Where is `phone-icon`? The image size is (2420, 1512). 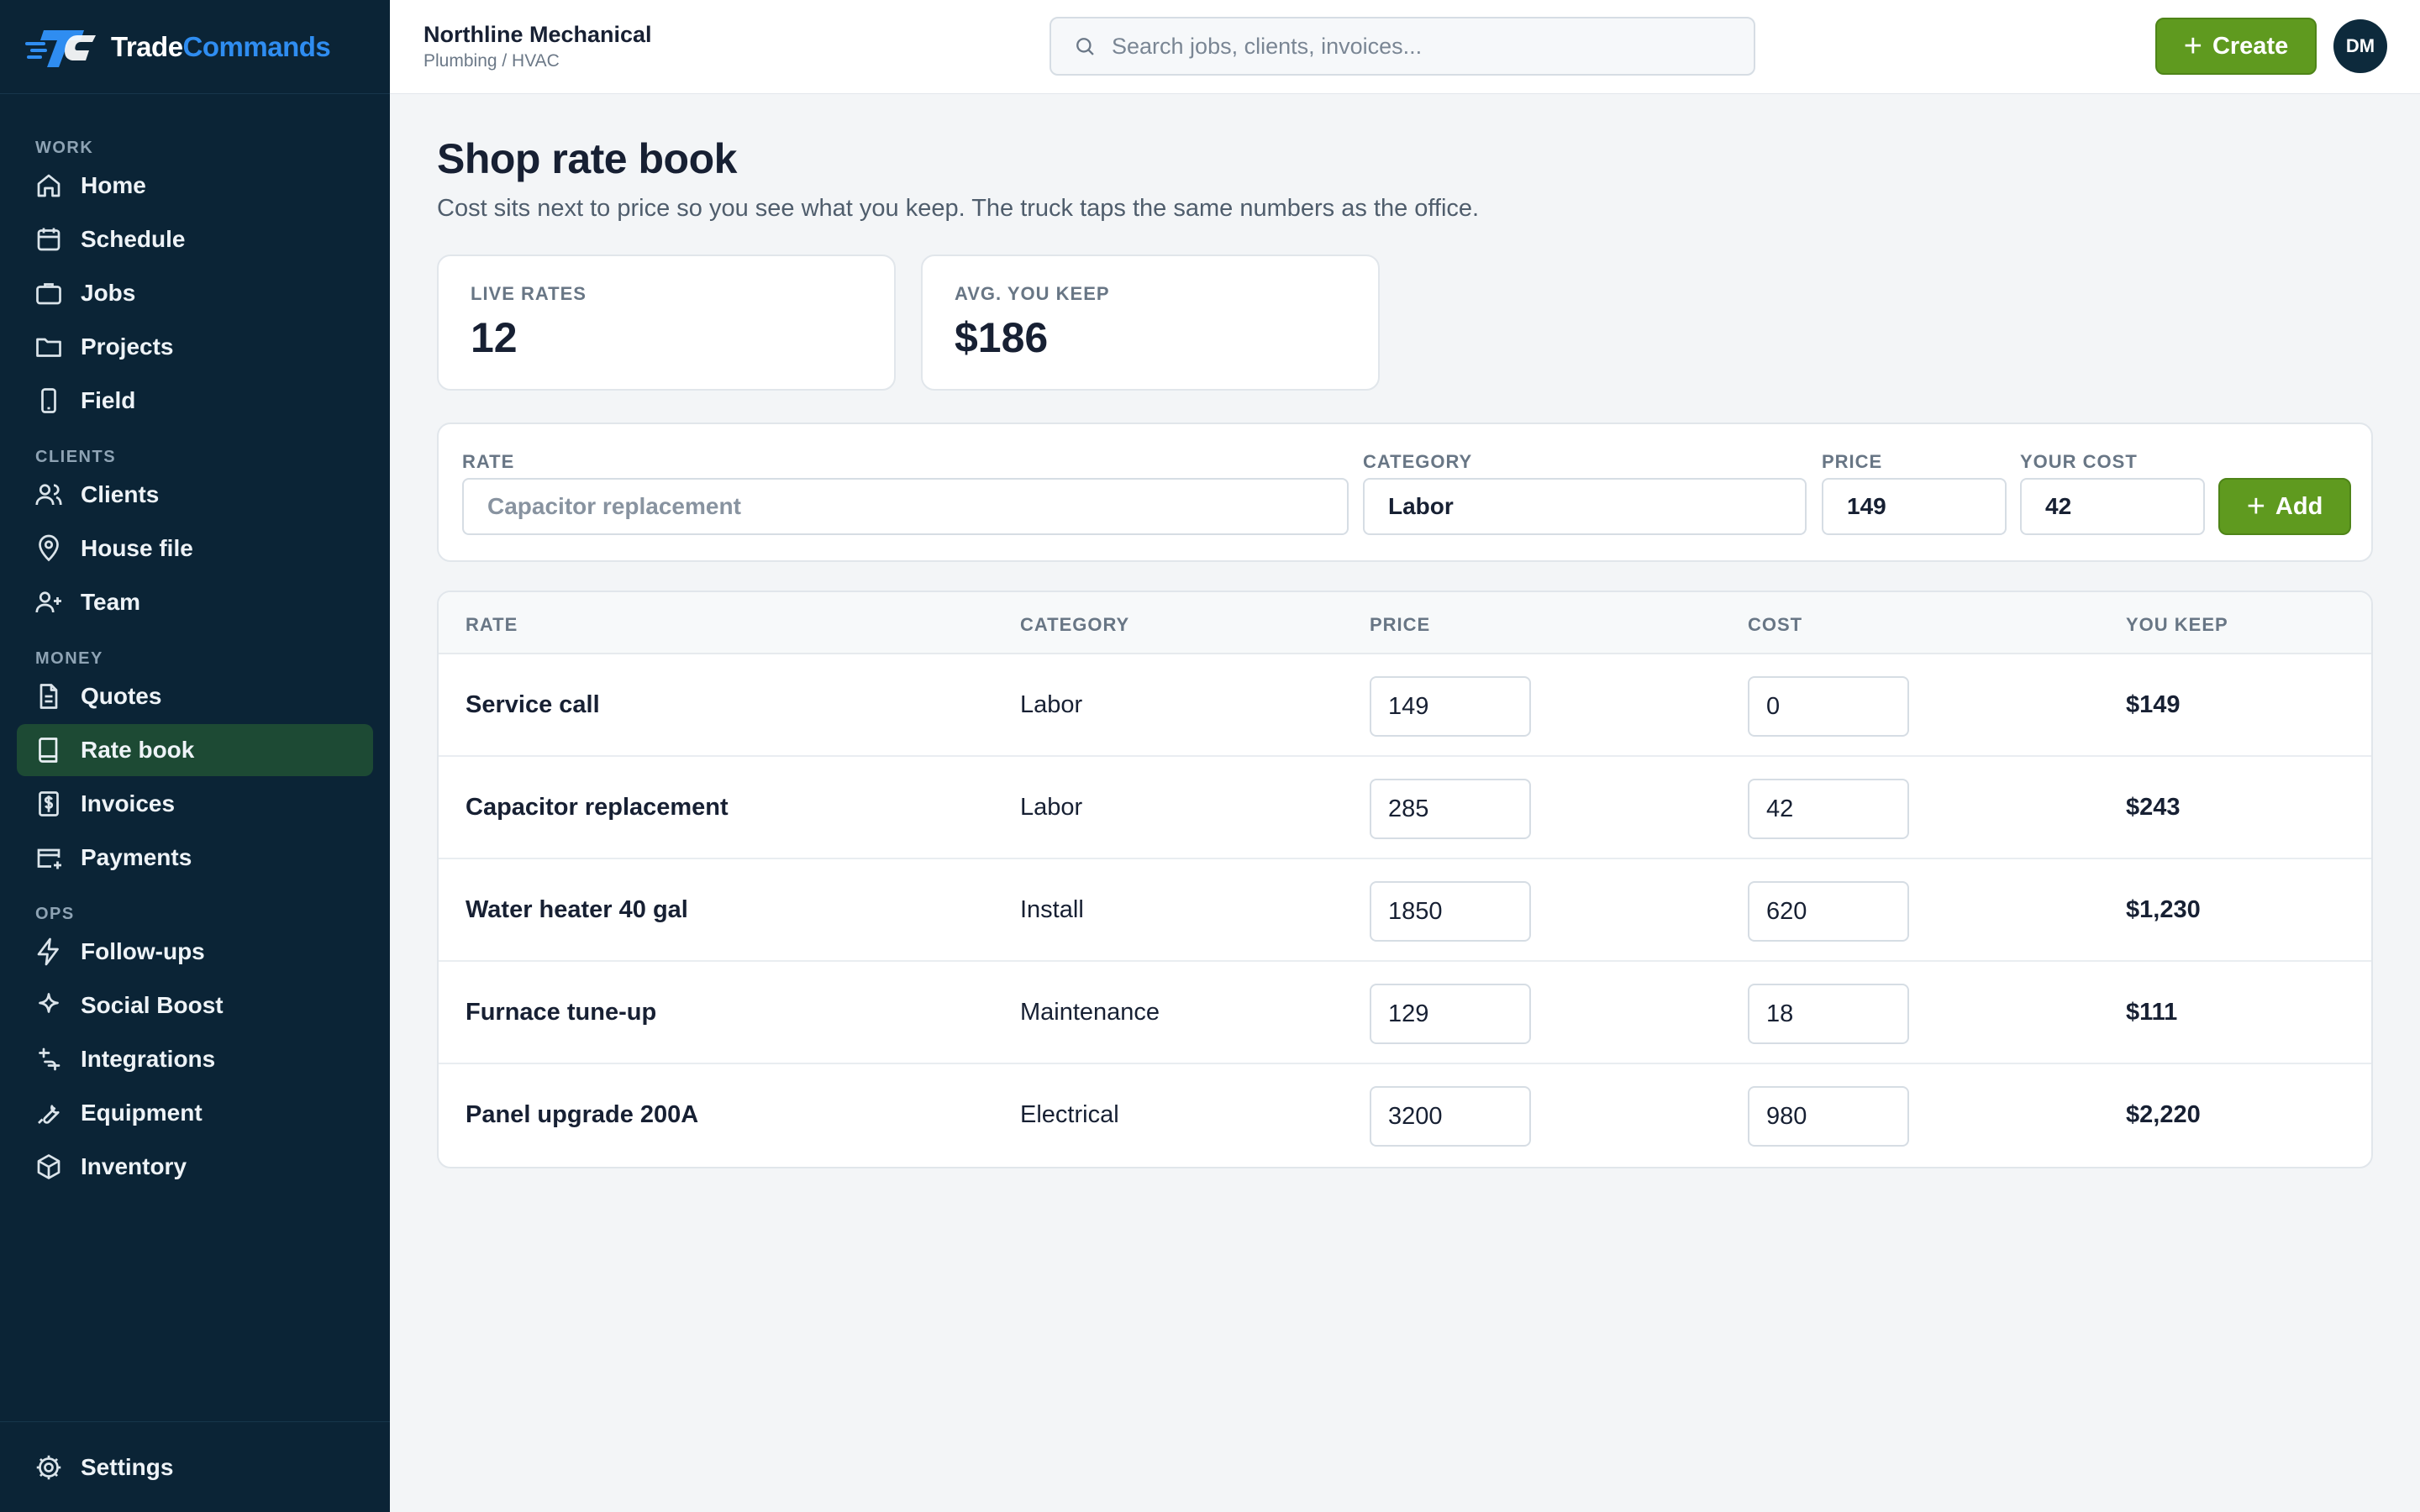
phone-icon is located at coordinates (49, 401).